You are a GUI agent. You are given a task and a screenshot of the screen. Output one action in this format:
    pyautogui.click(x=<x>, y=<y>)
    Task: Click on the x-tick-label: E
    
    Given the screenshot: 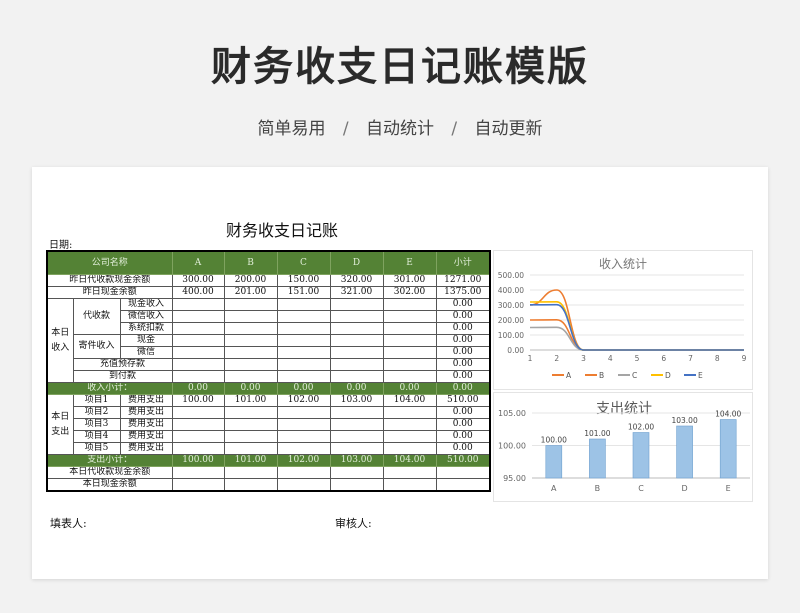 What is the action you would take?
    pyautogui.click(x=728, y=488)
    